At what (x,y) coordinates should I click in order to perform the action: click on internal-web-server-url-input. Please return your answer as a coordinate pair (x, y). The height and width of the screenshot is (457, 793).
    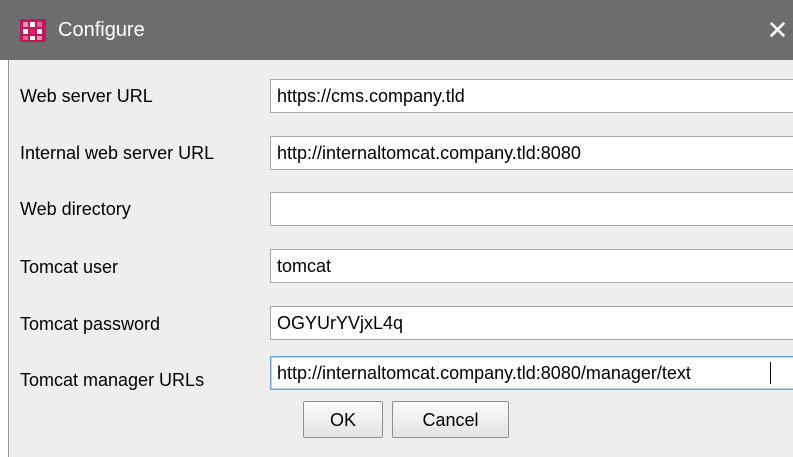
    Looking at the image, I should click on (531, 153).